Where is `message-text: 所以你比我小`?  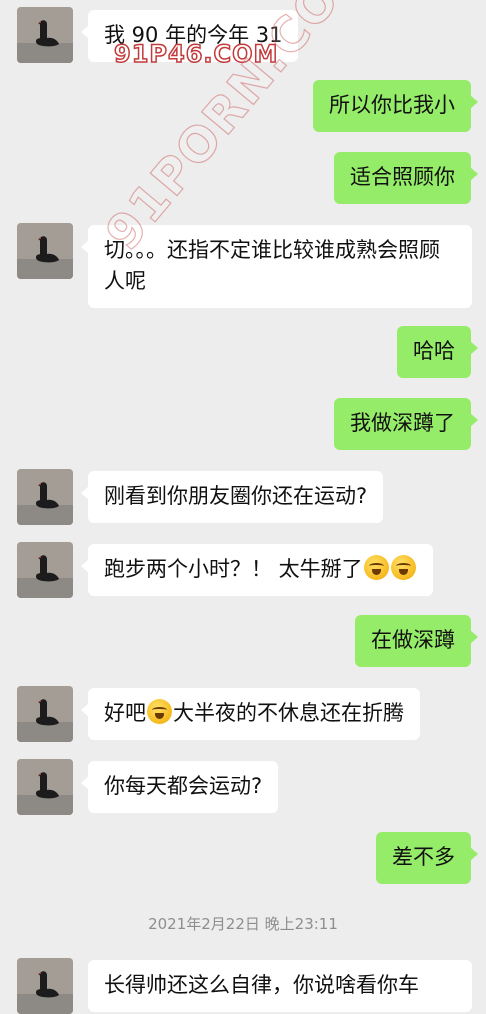 message-text: 所以你比我小 is located at coordinates (392, 105).